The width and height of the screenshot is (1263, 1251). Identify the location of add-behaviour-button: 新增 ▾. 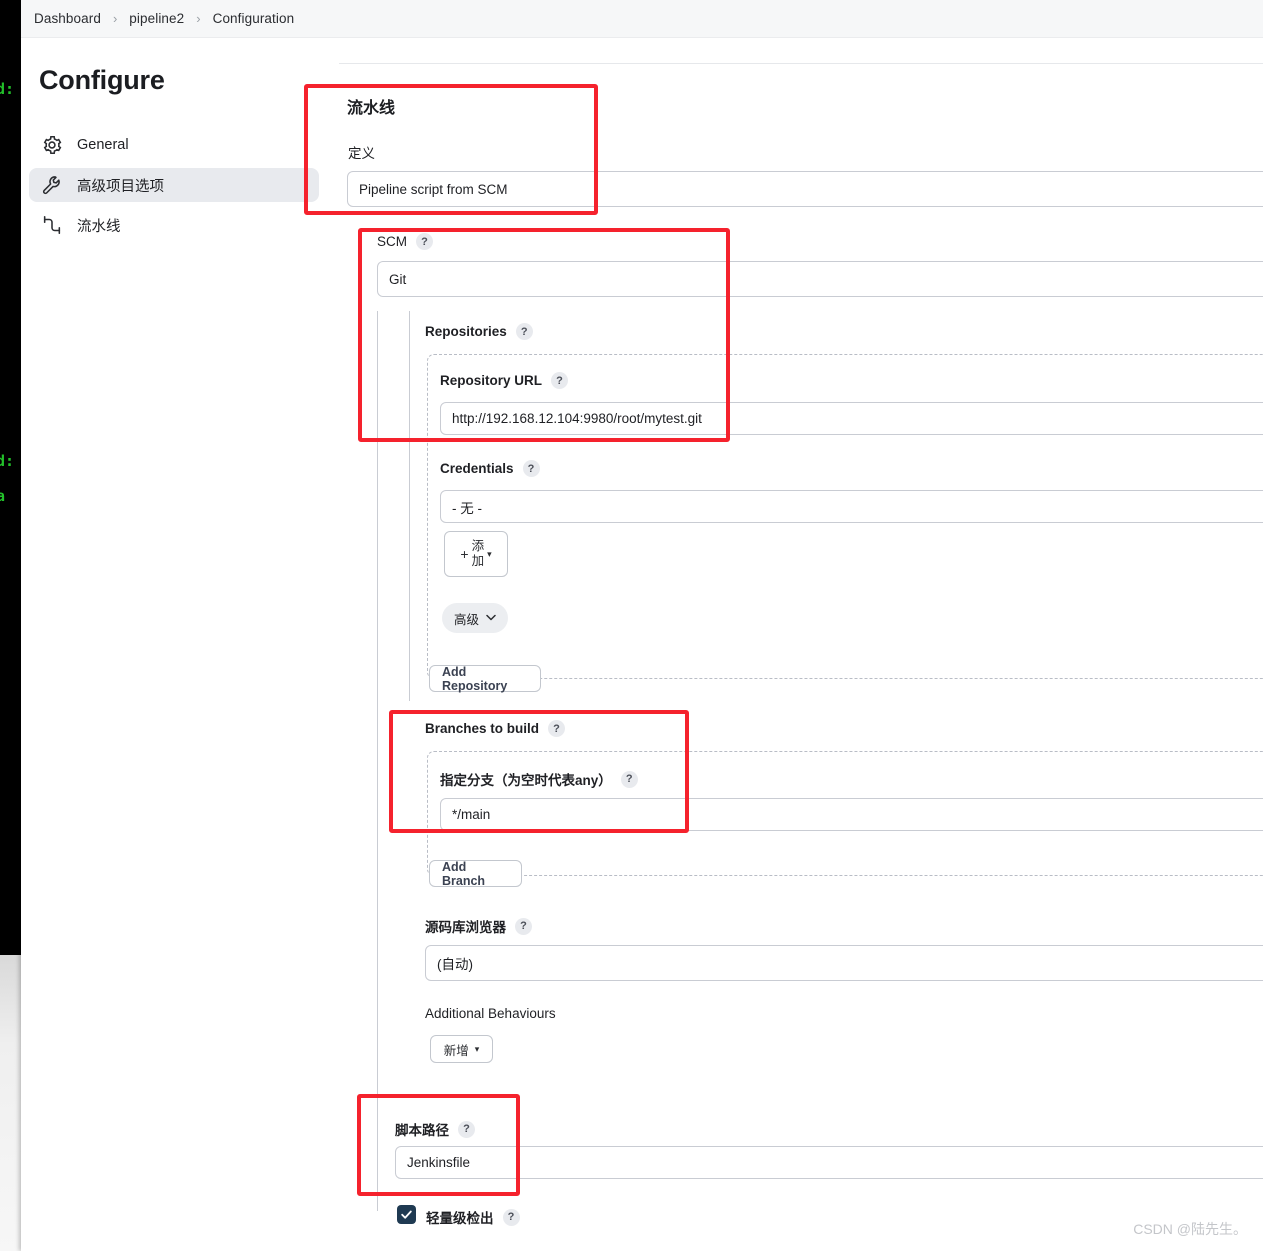
(461, 1049).